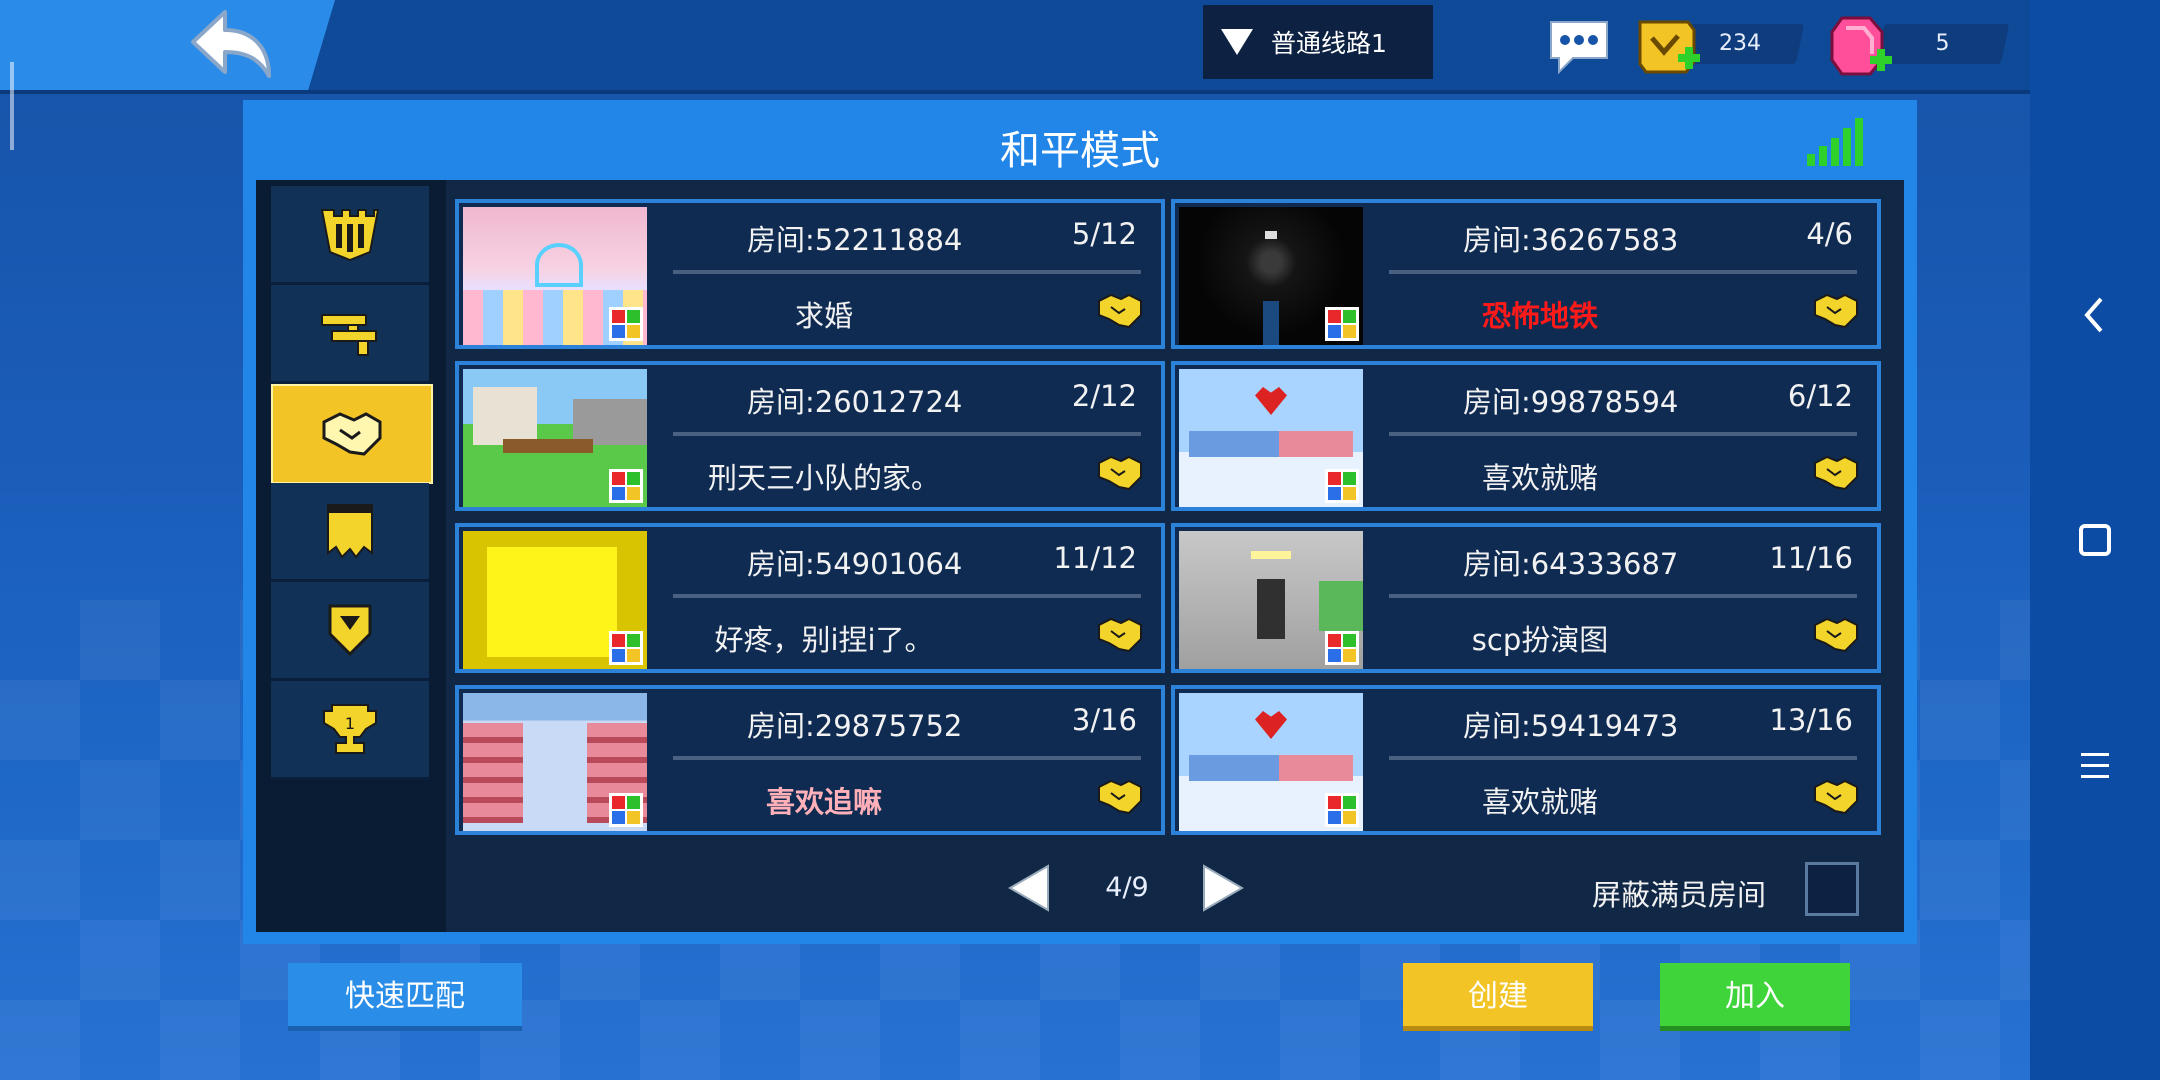  I want to click on room-card: 房间:36267583 4/6 恐怖地铁, so click(1526, 274).